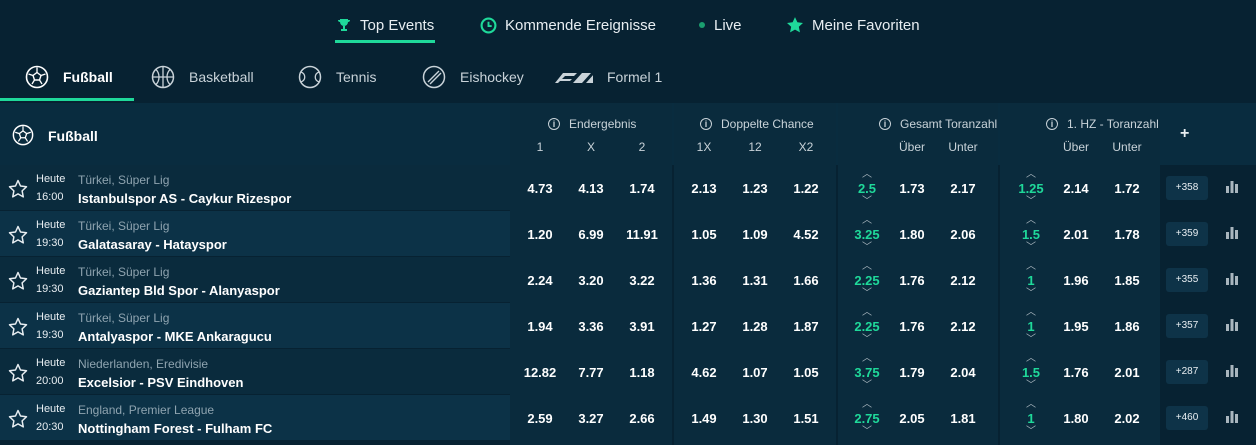 The width and height of the screenshot is (1256, 445). Describe the element at coordinates (1187, 326) in the screenshot. I see `more-markets-button: +357` at that location.